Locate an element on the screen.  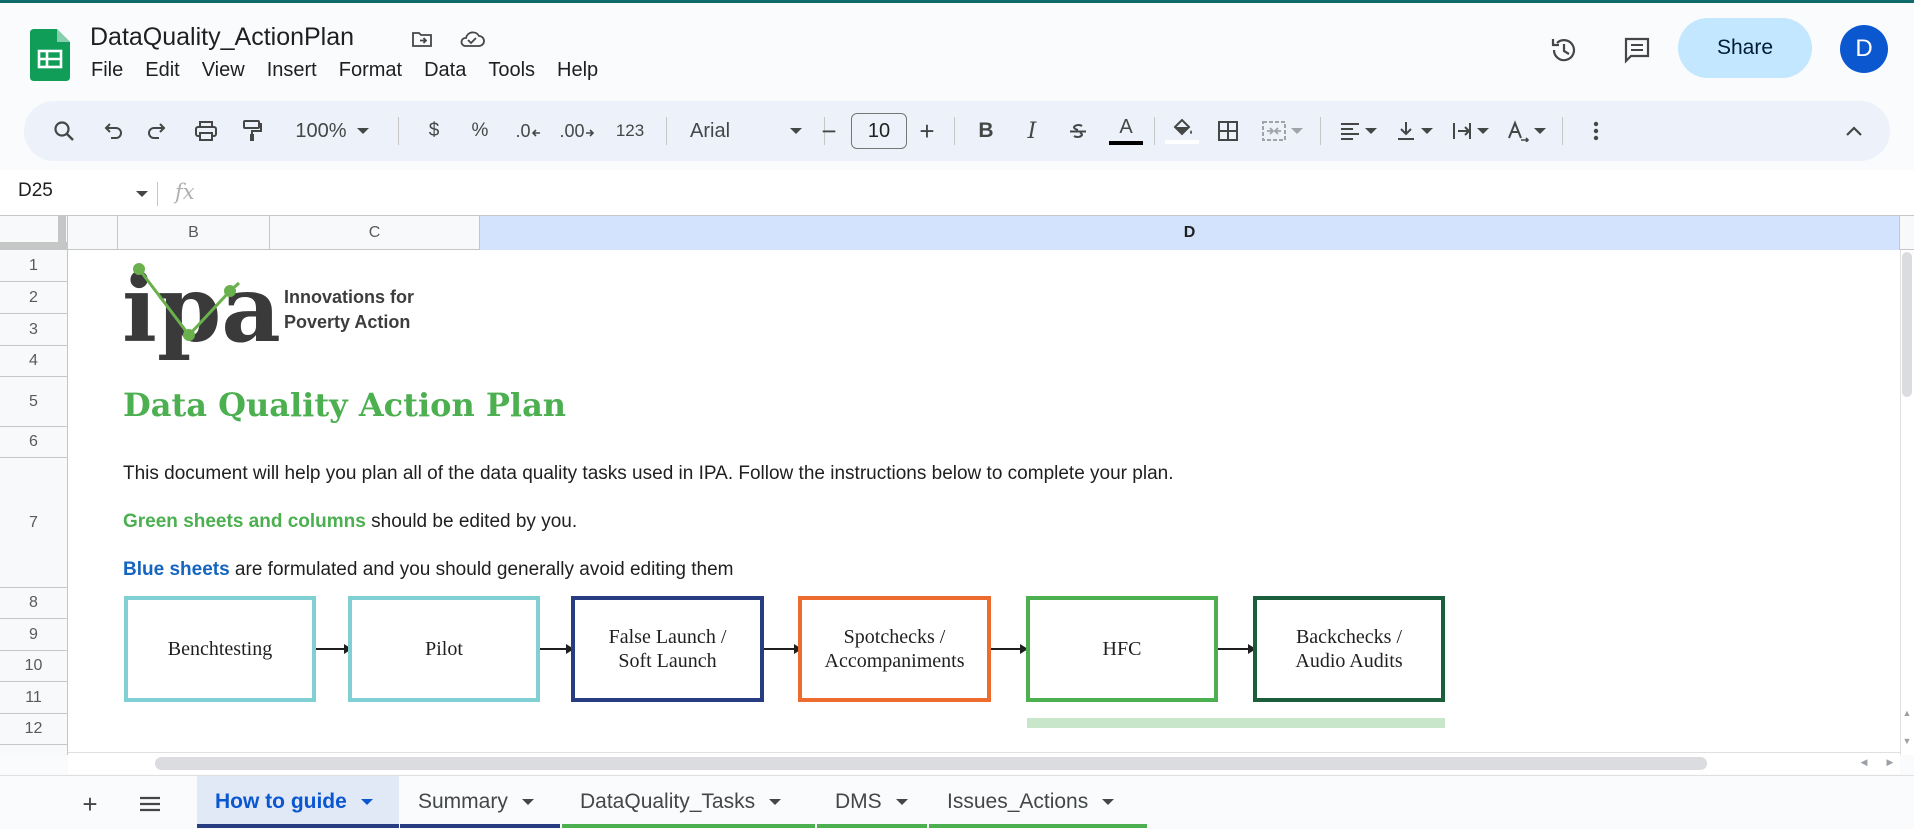
flow-step-spotchecks: Spotchecks / Accompaniments is located at coordinates (894, 649).